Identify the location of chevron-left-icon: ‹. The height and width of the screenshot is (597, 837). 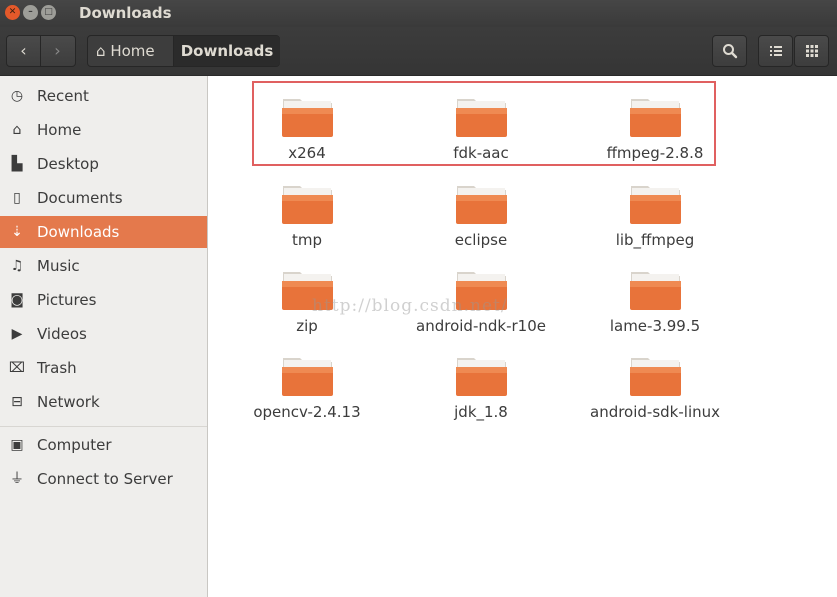
(23, 50).